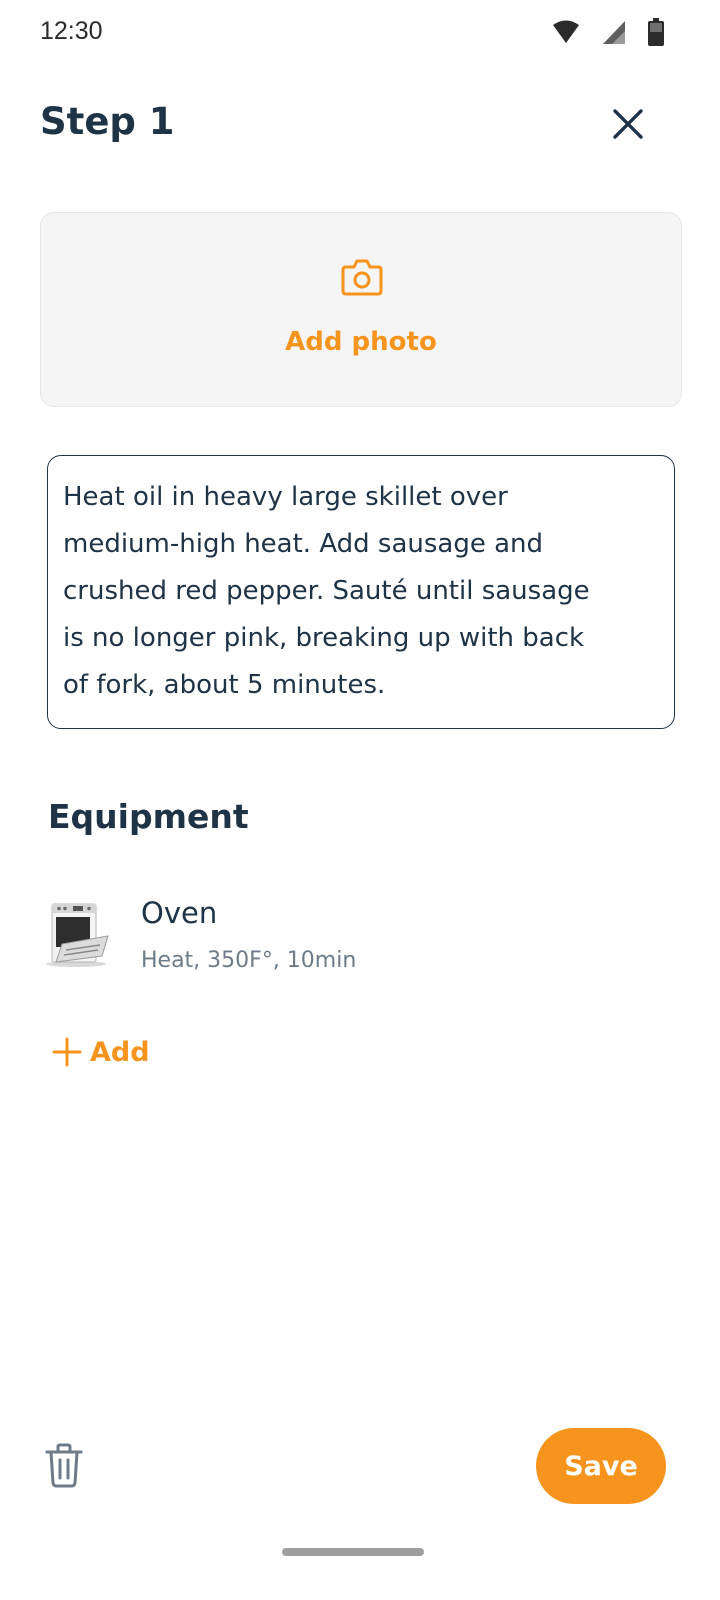 Image resolution: width=720 pixels, height=1600 pixels. What do you see at coordinates (303, 544) in the screenshot?
I see `description-line: medium-high heat. Add sausage and` at bounding box center [303, 544].